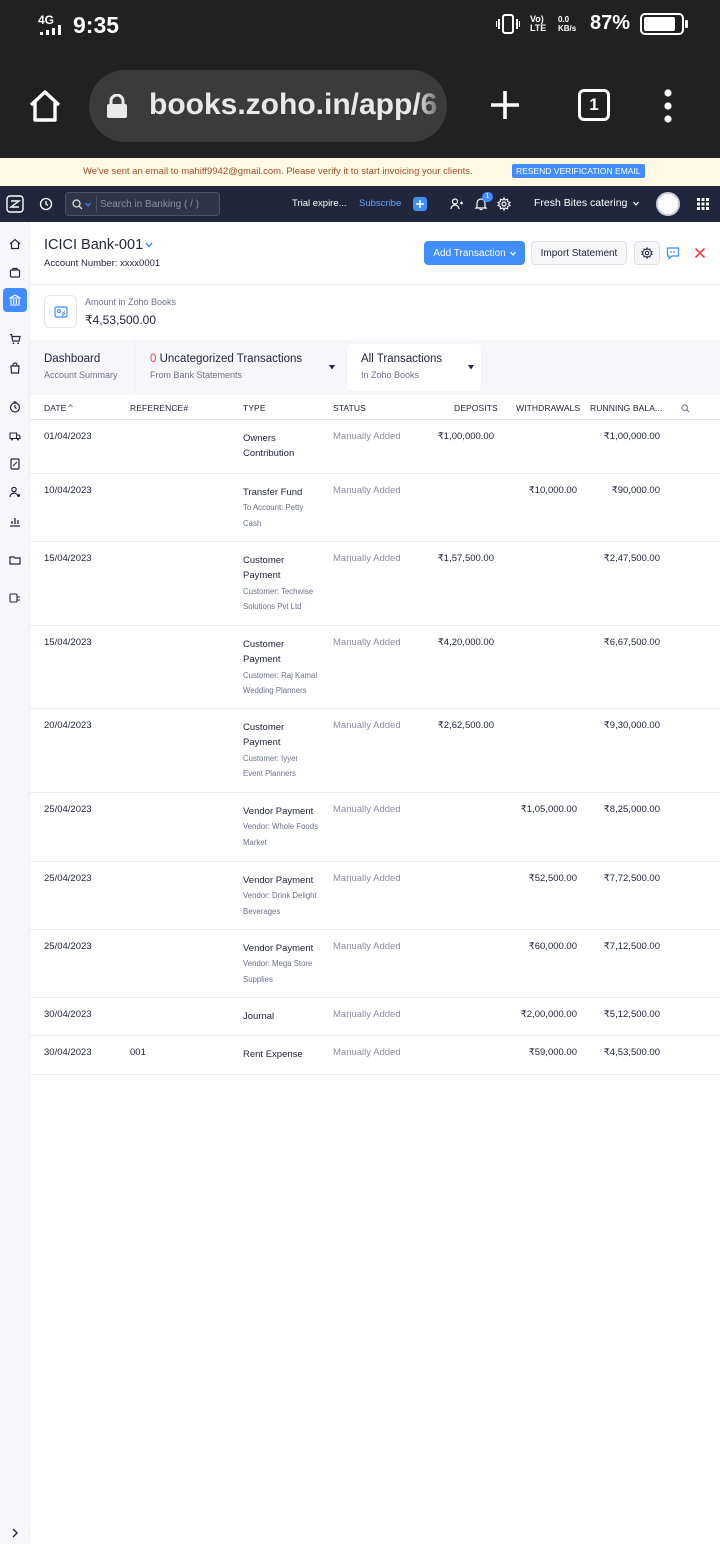 This screenshot has height=1545, width=720. I want to click on import-statement-button: Import Statement, so click(579, 253).